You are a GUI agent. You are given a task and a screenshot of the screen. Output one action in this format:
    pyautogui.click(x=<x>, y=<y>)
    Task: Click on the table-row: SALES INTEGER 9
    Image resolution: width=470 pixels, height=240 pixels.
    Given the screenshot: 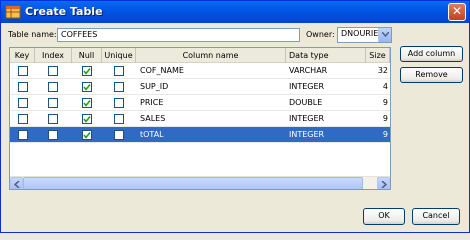 What is the action you would take?
    pyautogui.click(x=200, y=119)
    